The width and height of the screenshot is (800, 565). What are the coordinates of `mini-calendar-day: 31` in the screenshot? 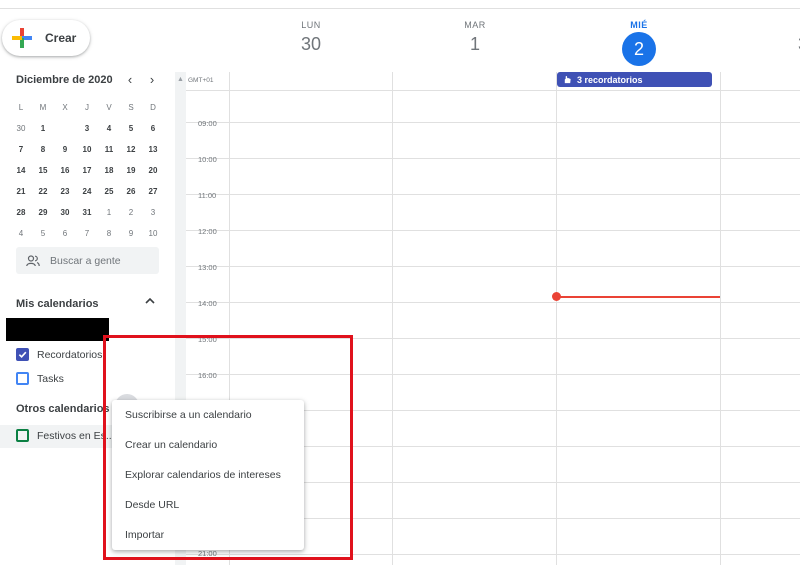 It's located at (87, 212).